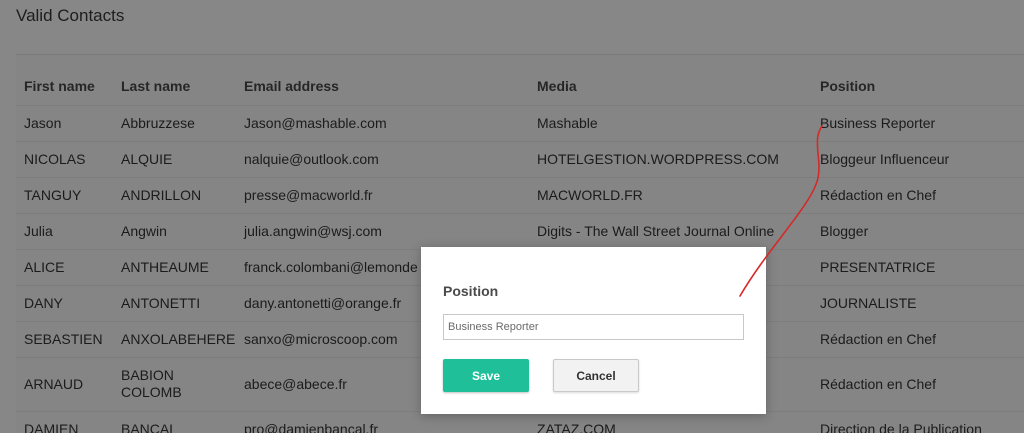 The image size is (1024, 433). I want to click on cell-first-name: SEBASTIEN, so click(64, 338).